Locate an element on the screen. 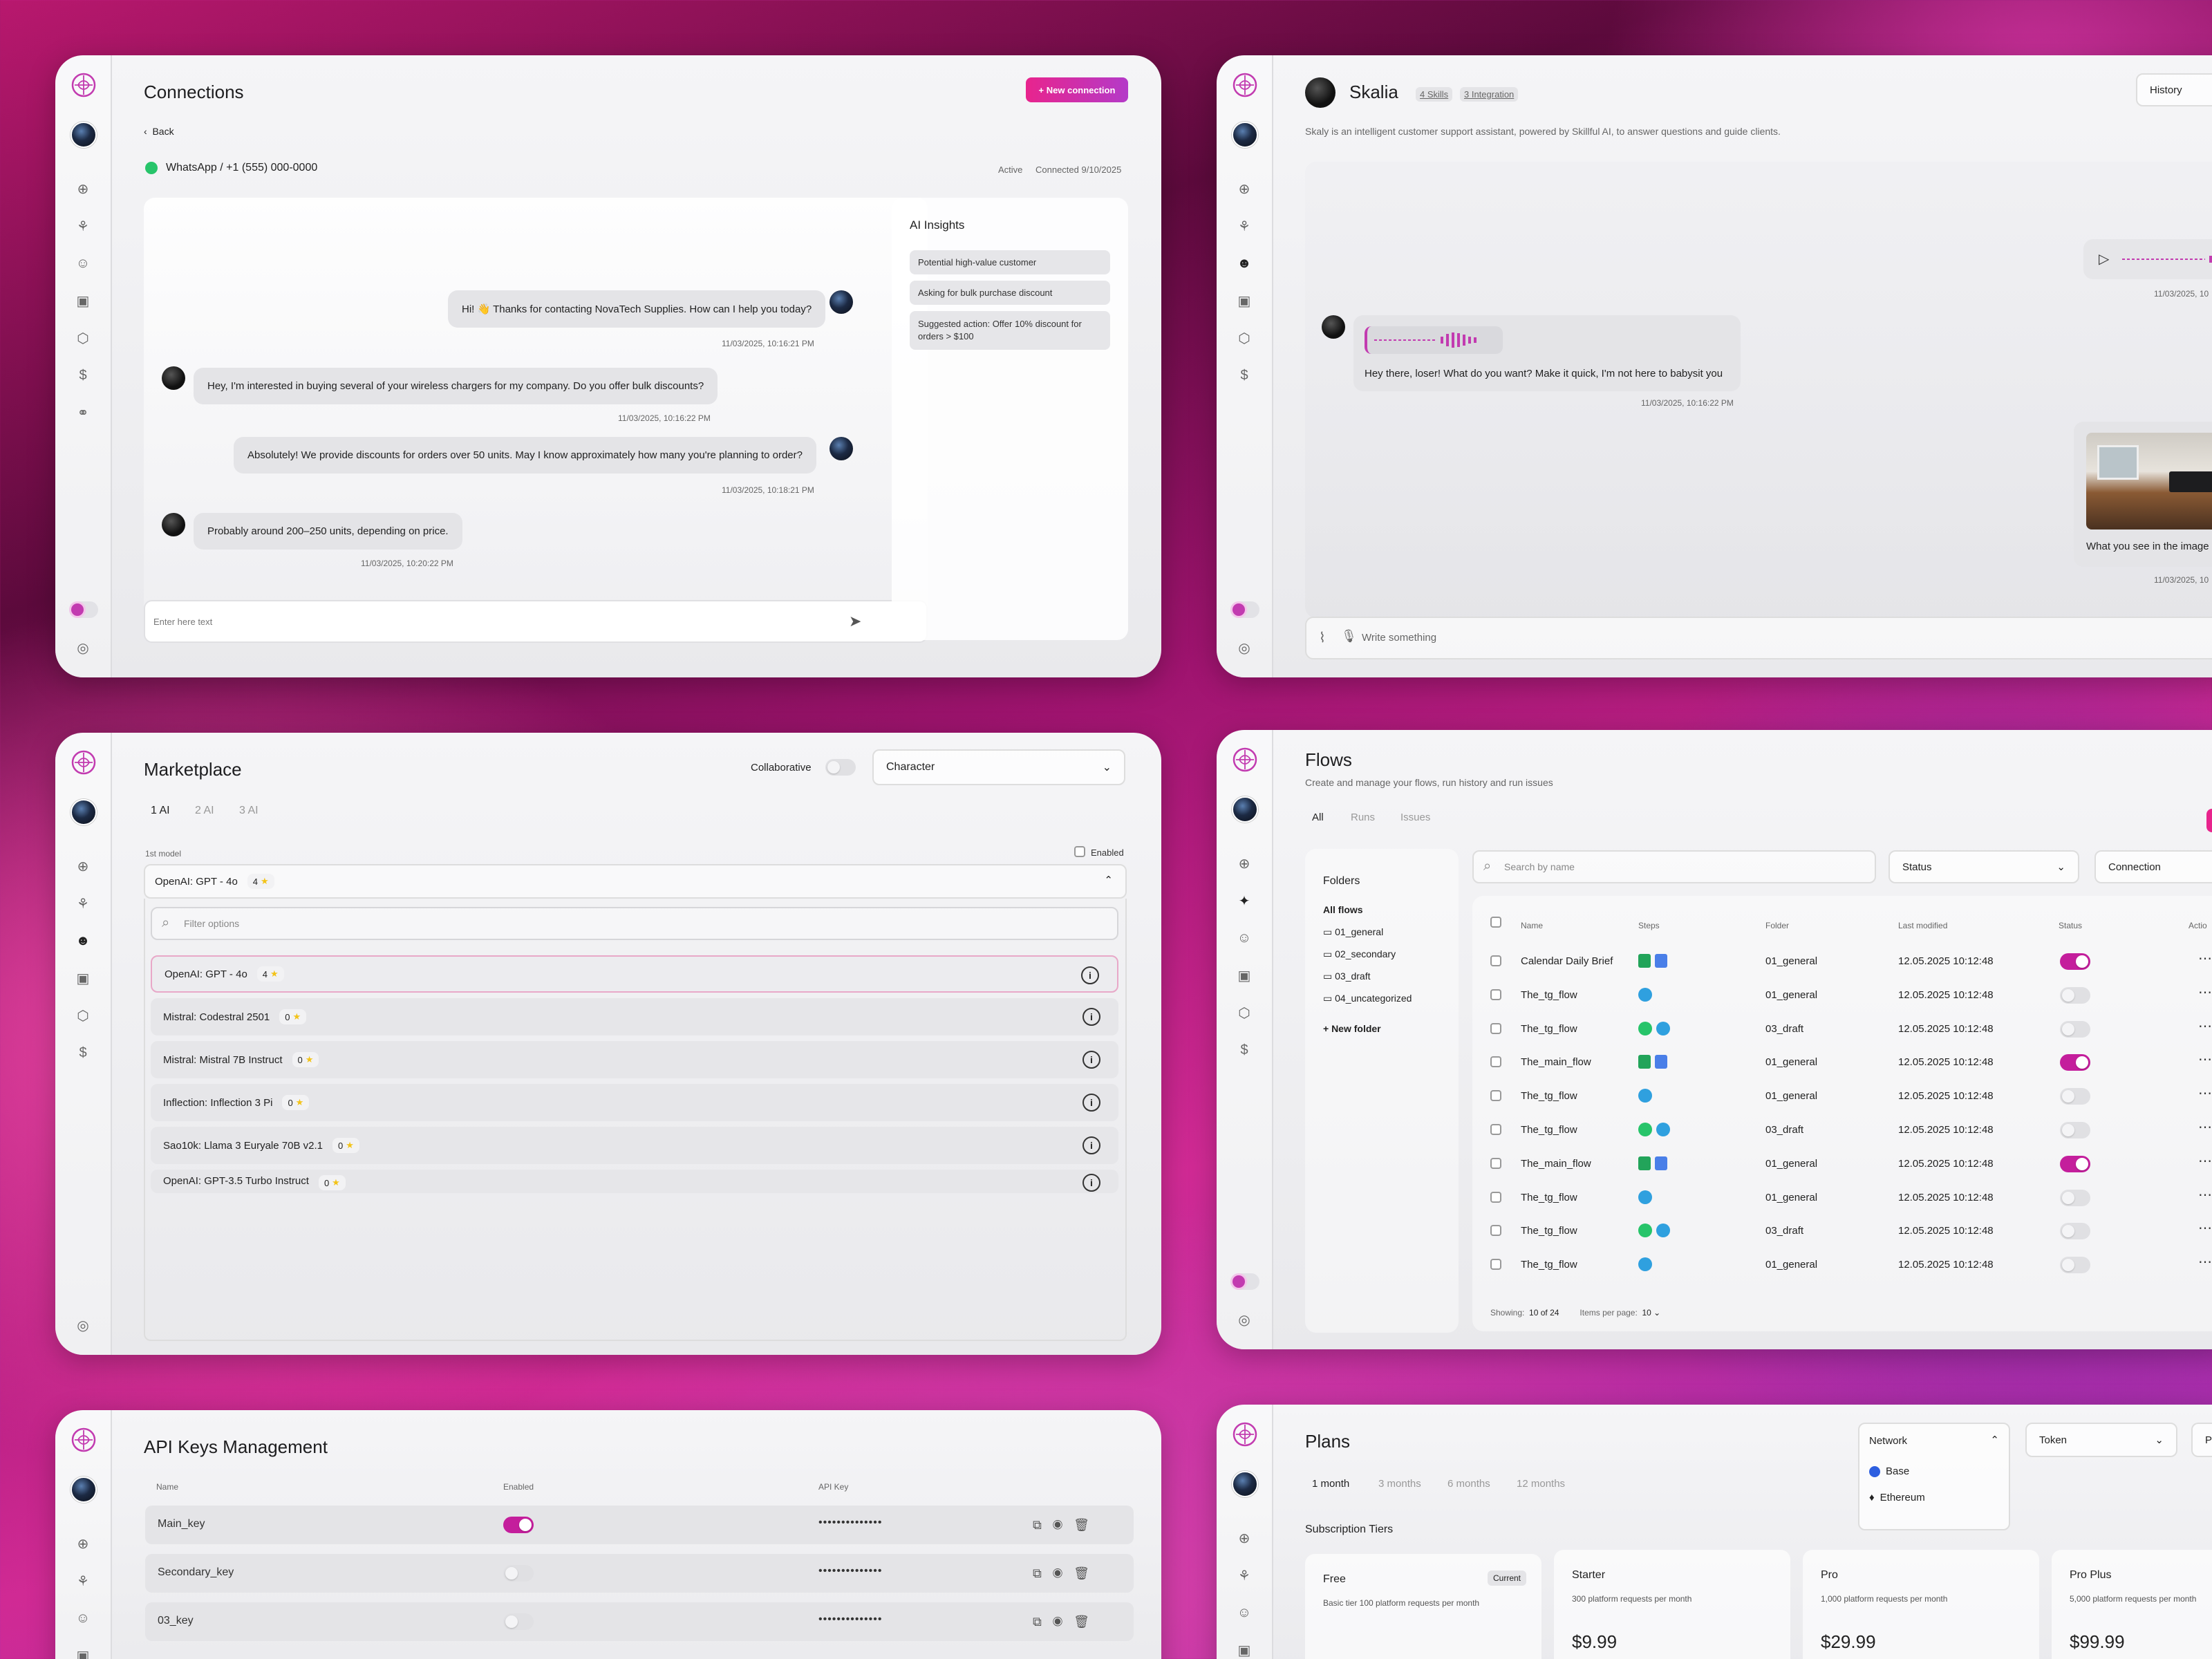 This screenshot has height=1659, width=2212. tab-1-month: 1 month is located at coordinates (1330, 1484).